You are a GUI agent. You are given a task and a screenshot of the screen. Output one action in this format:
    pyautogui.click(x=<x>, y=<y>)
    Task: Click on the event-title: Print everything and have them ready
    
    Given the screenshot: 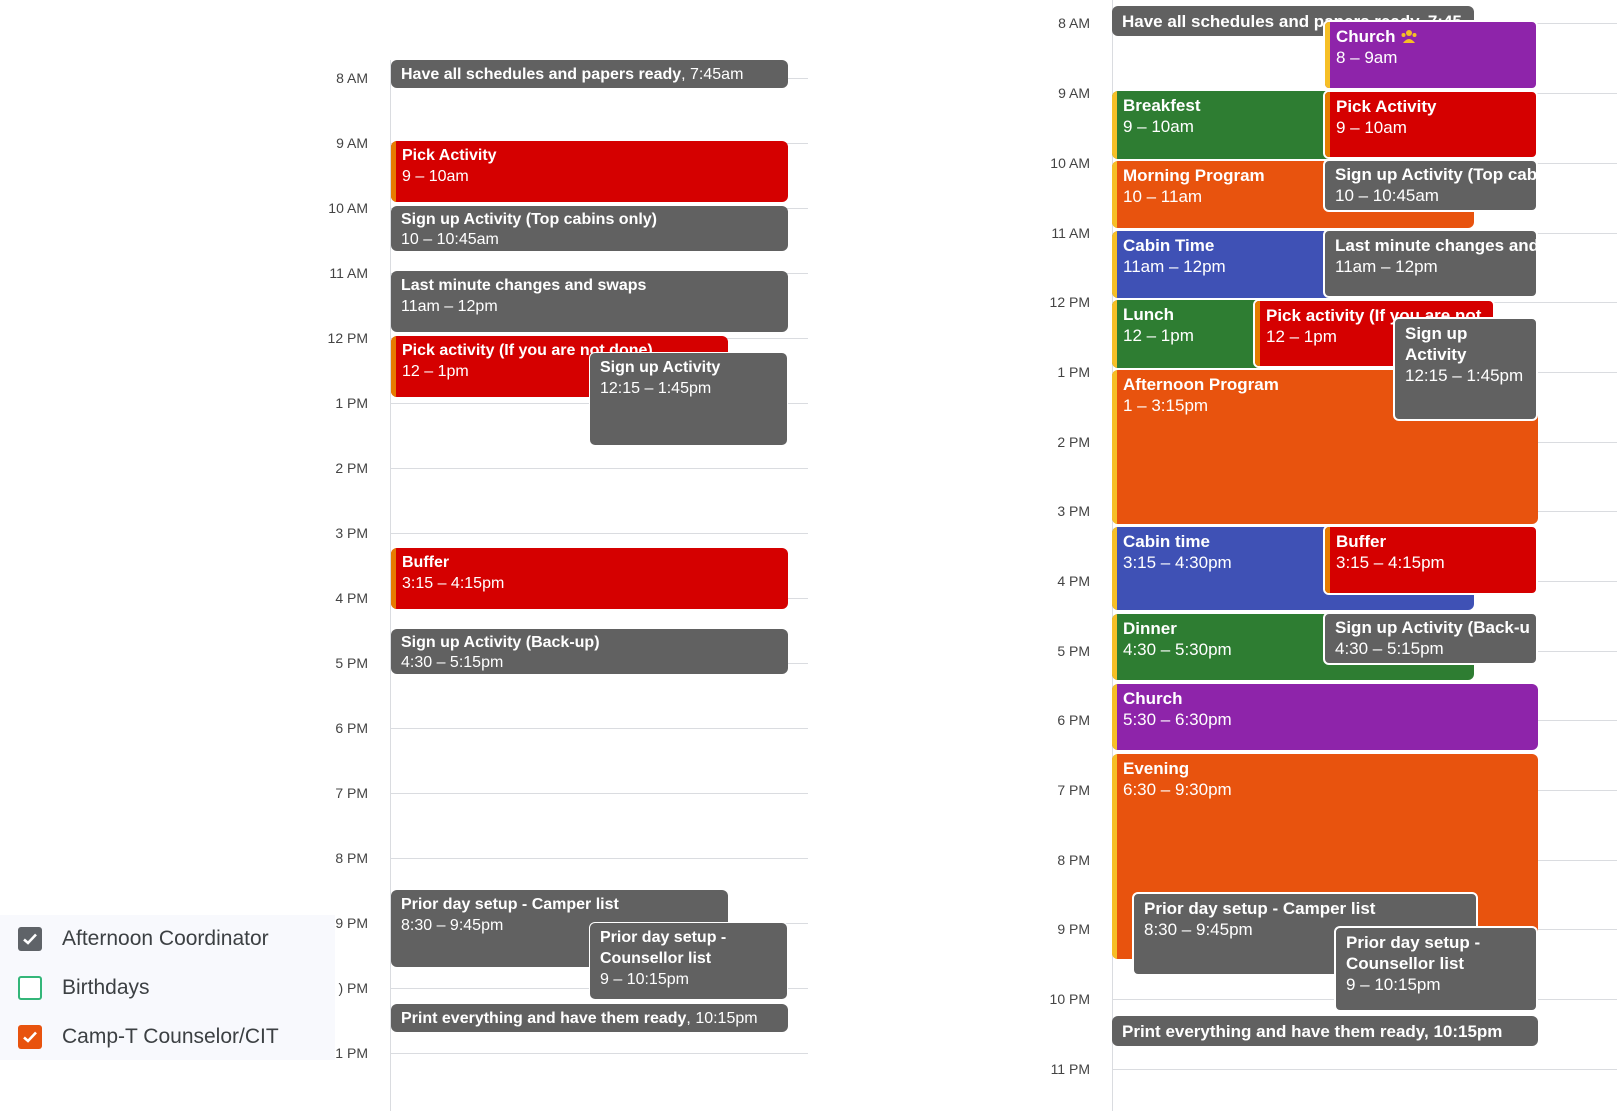 What is the action you would take?
    pyautogui.click(x=544, y=1018)
    